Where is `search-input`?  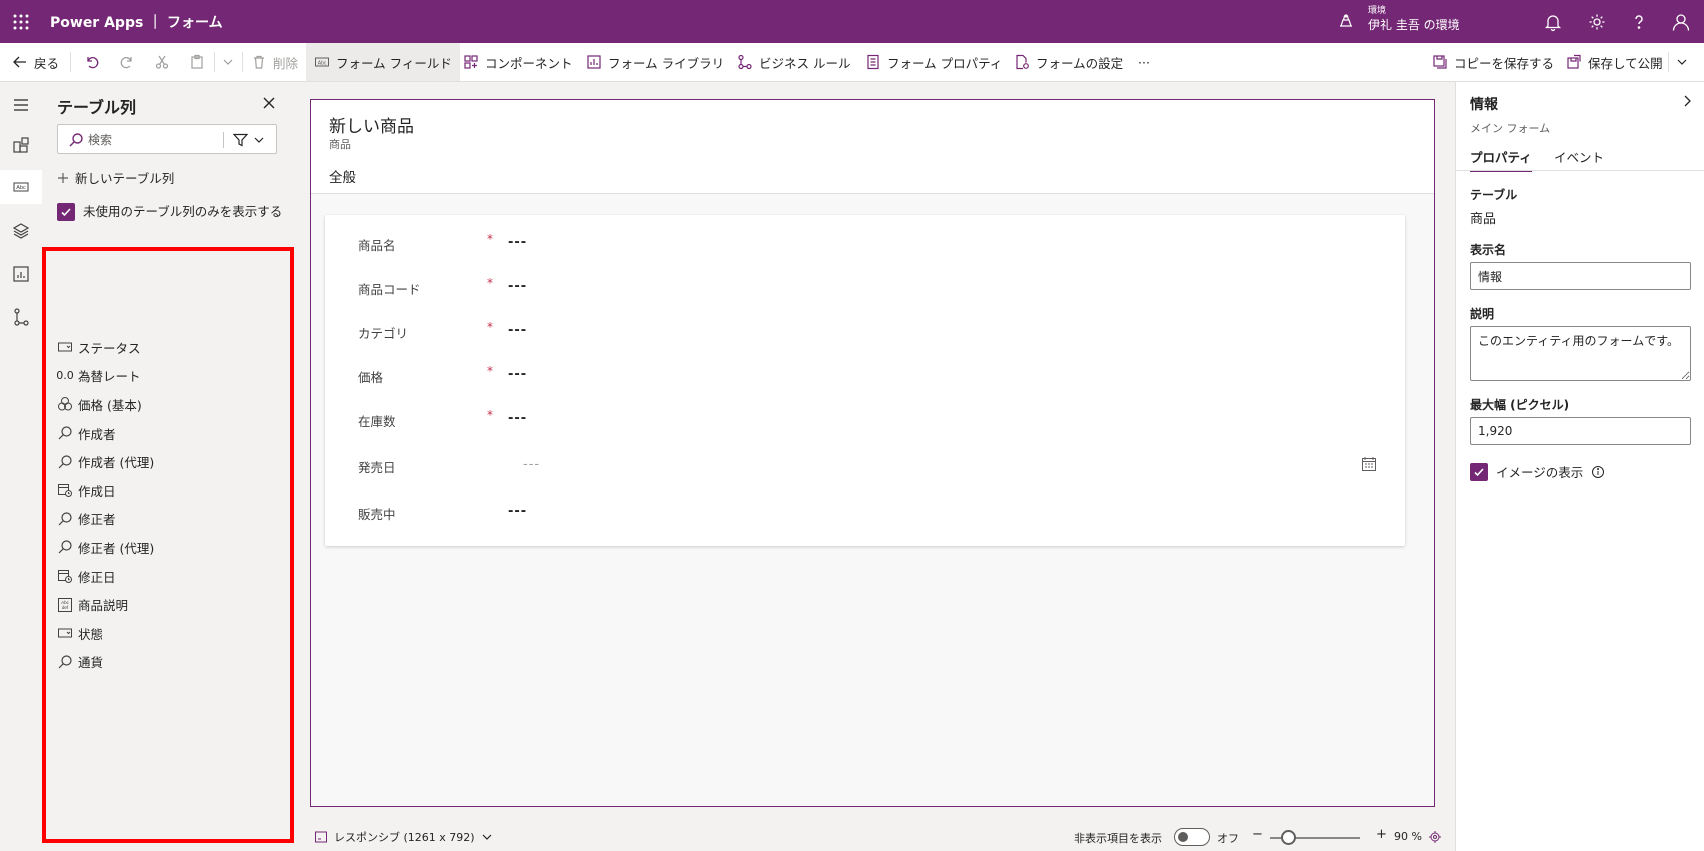 search-input is located at coordinates (158, 140).